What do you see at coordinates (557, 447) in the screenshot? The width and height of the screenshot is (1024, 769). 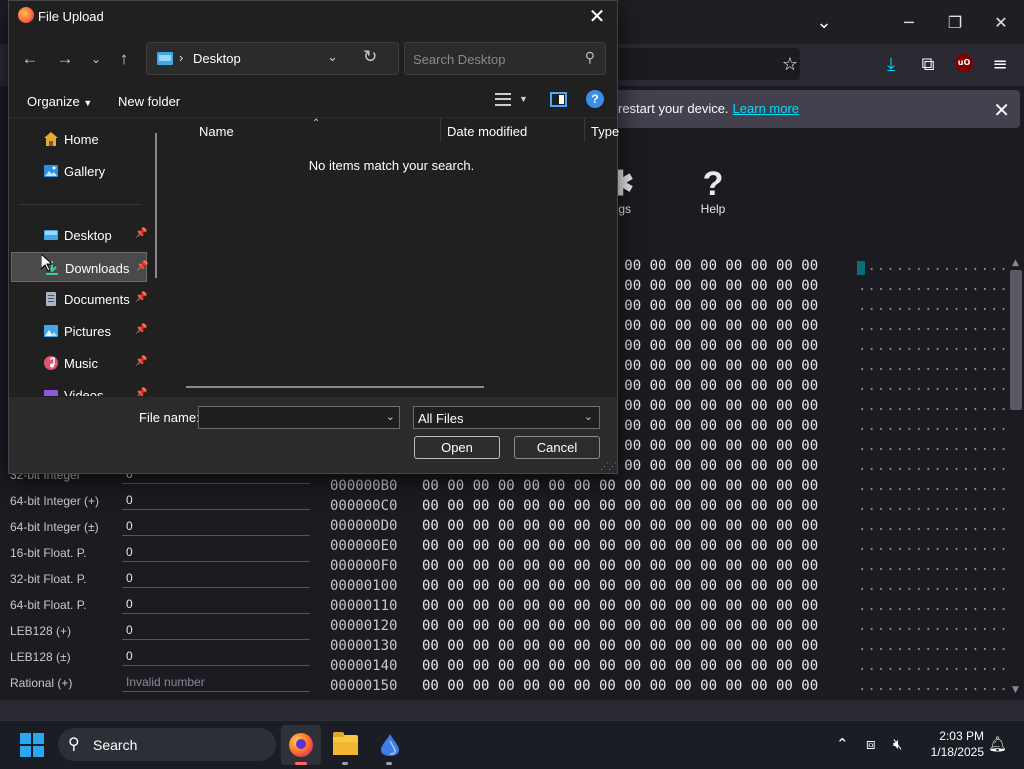 I see `cancel-button: Cancel` at bounding box center [557, 447].